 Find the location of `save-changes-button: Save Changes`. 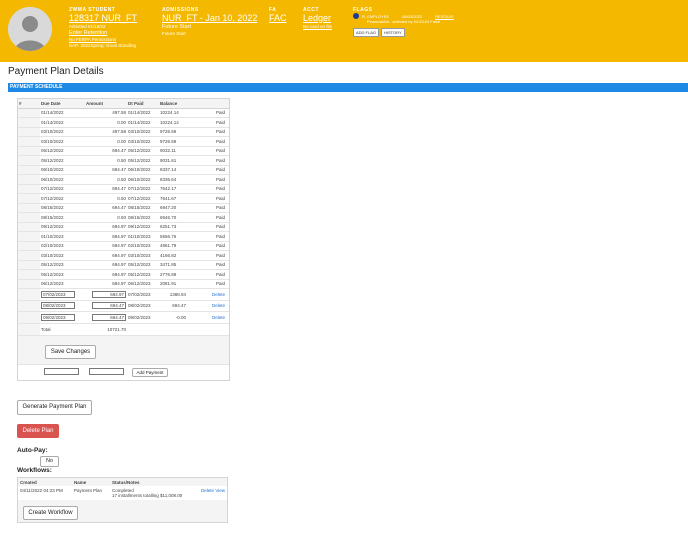

save-changes-button: Save Changes is located at coordinates (70, 352).